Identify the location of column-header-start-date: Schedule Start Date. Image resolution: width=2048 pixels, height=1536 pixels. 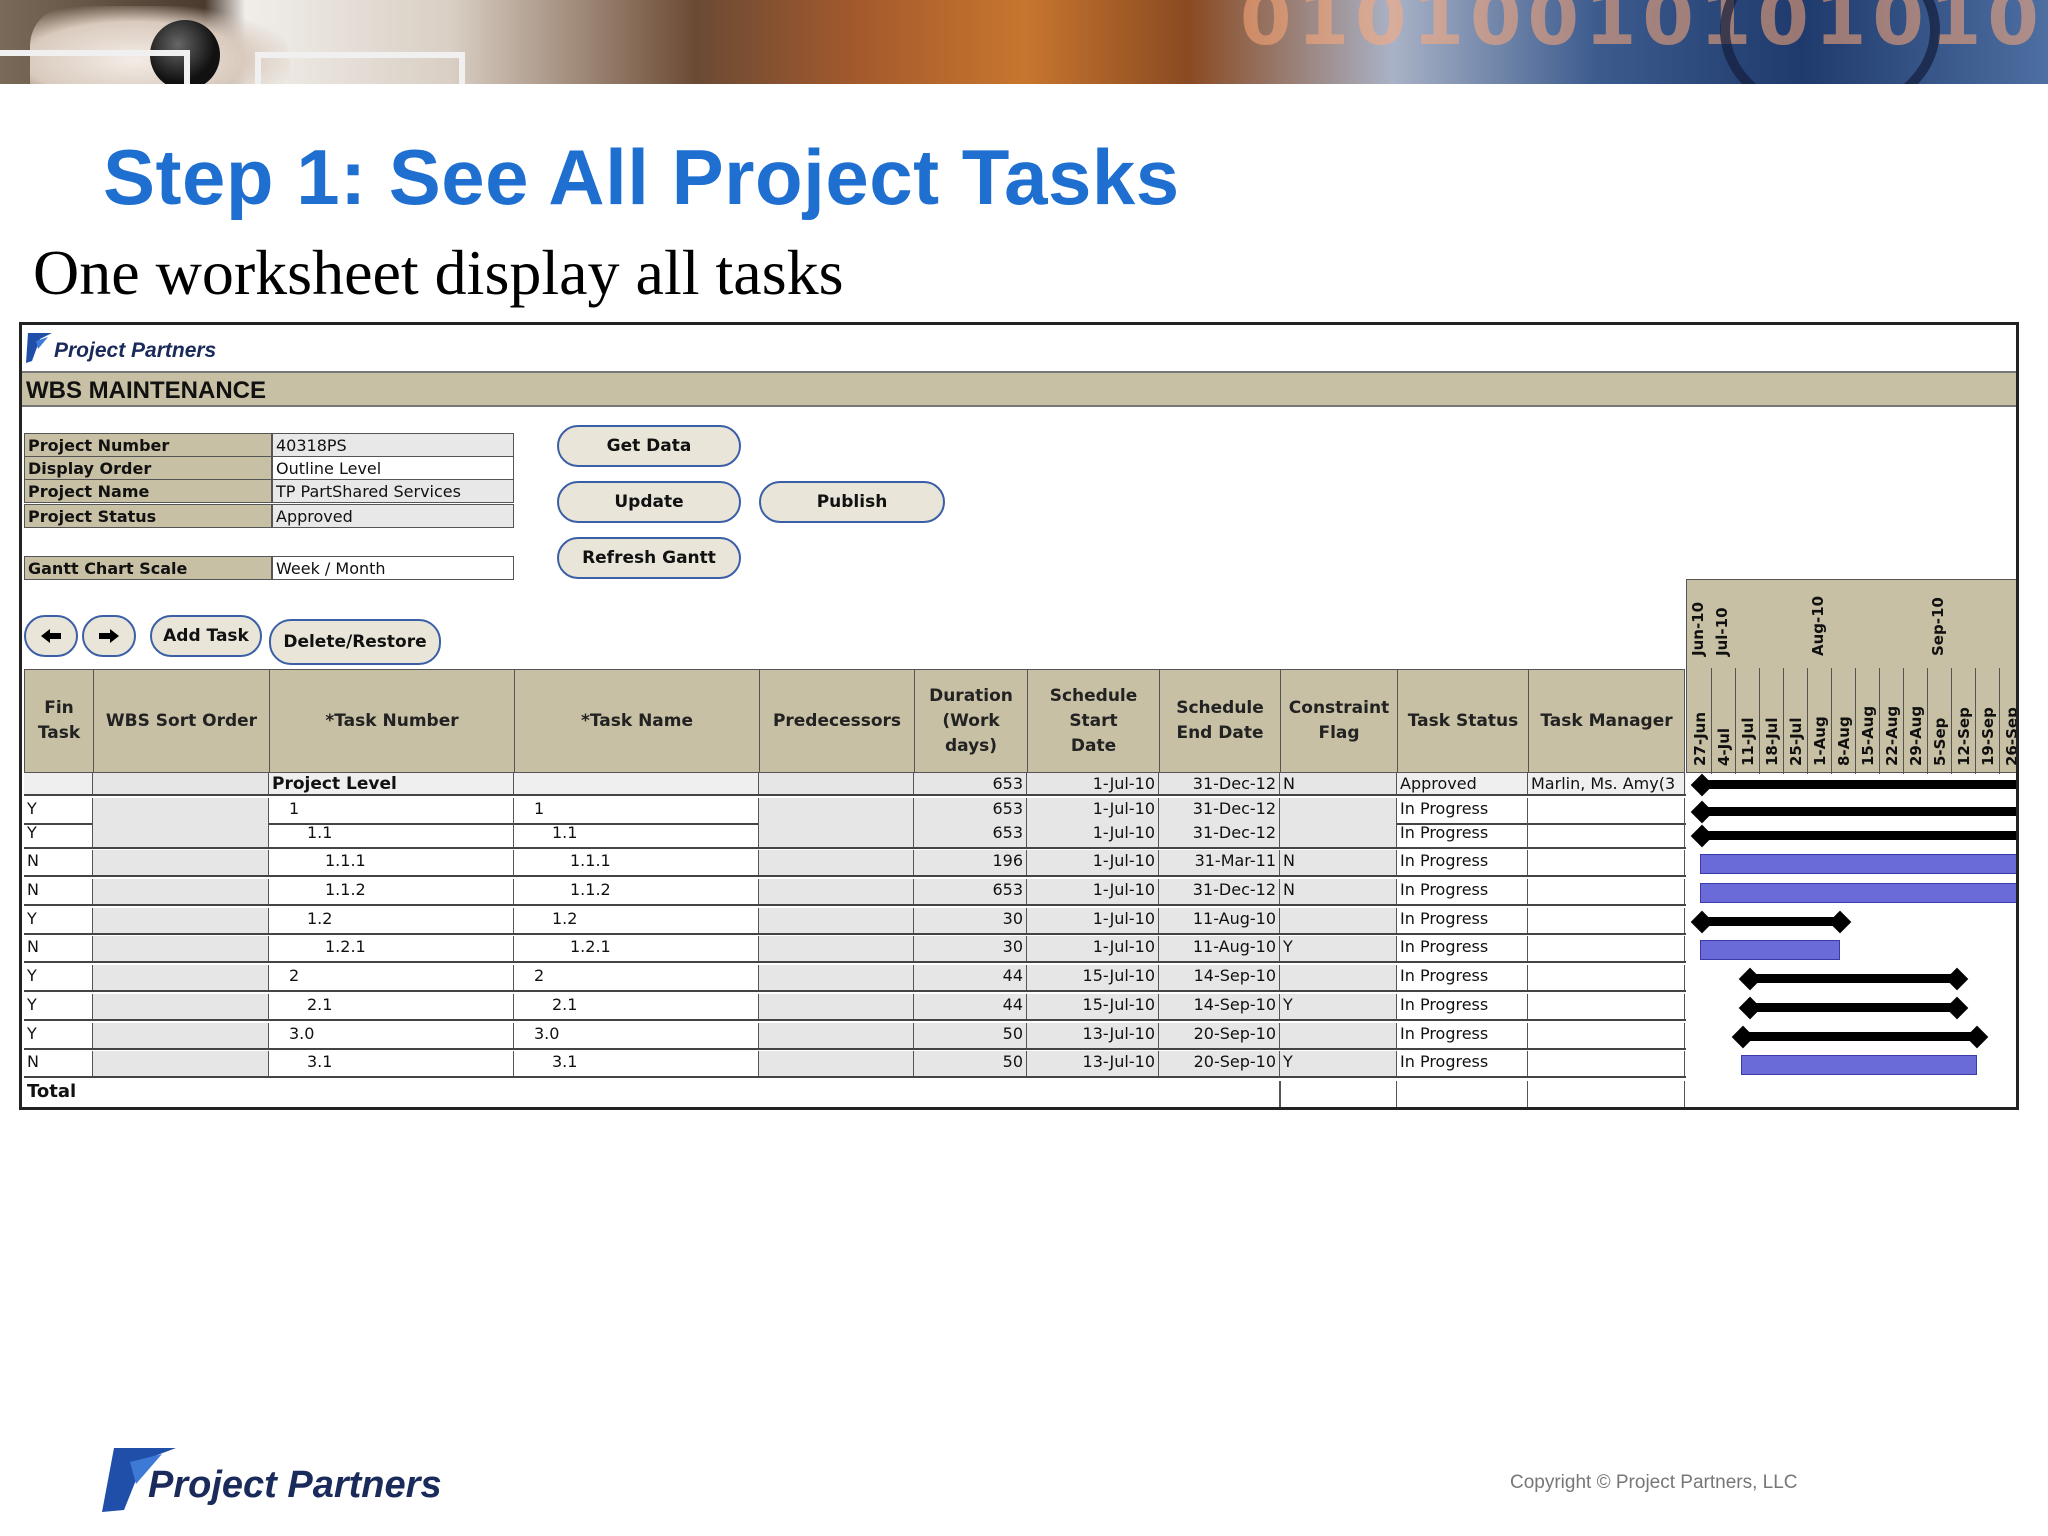
(1093, 721).